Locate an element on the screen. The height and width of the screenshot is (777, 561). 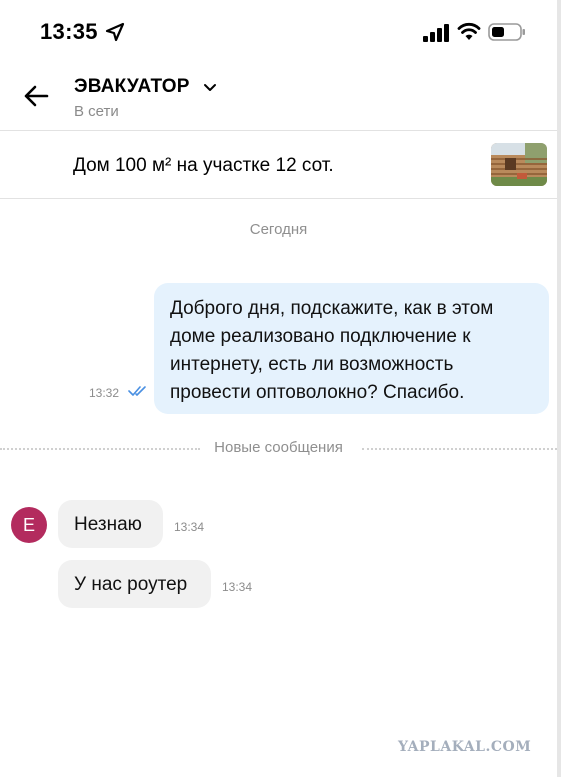
incoming-message-text: У нас роутер is located at coordinates (131, 584).